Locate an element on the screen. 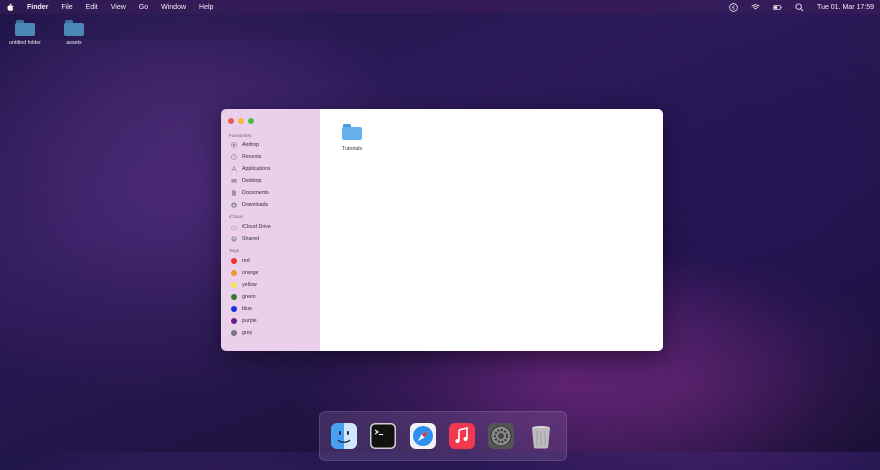  menubar-clock: Tue 01. Mar 17:59 is located at coordinates (845, 7).